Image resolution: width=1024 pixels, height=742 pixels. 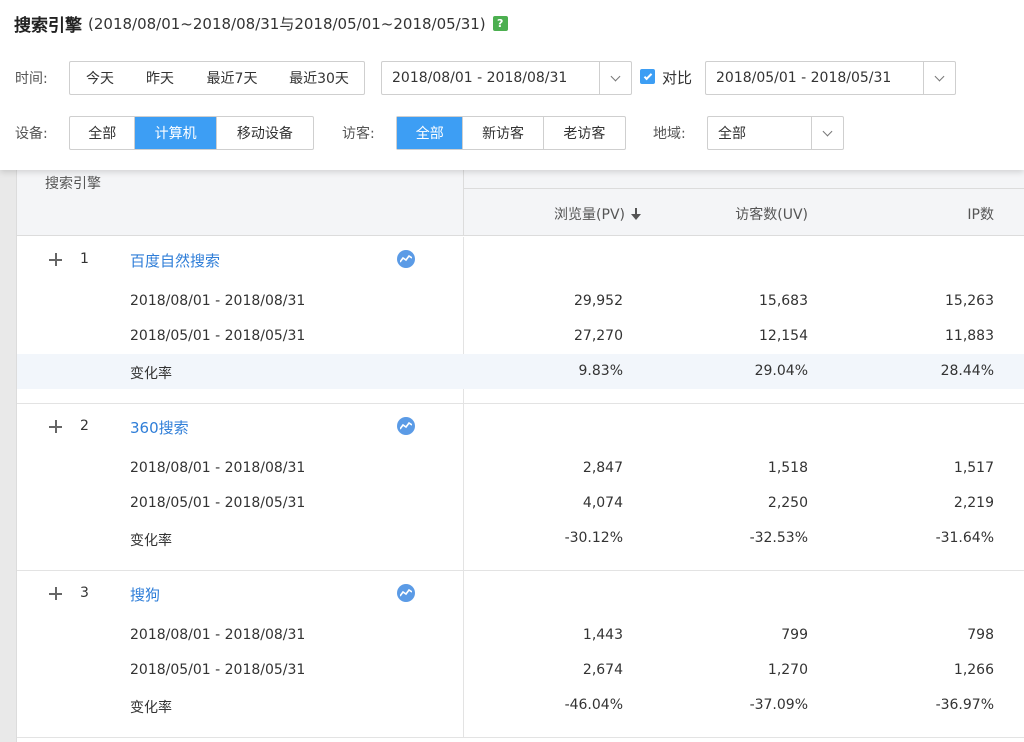 What do you see at coordinates (500, 23) in the screenshot?
I see `help-icon: ?` at bounding box center [500, 23].